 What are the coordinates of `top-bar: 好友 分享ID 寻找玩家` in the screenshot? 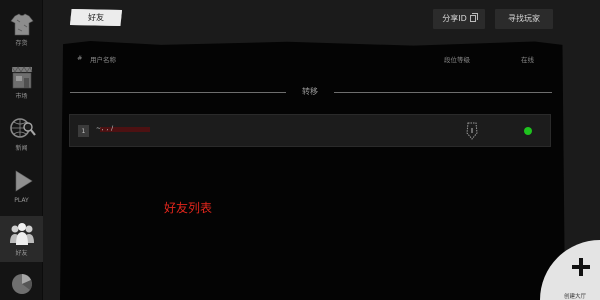 It's located at (321, 18).